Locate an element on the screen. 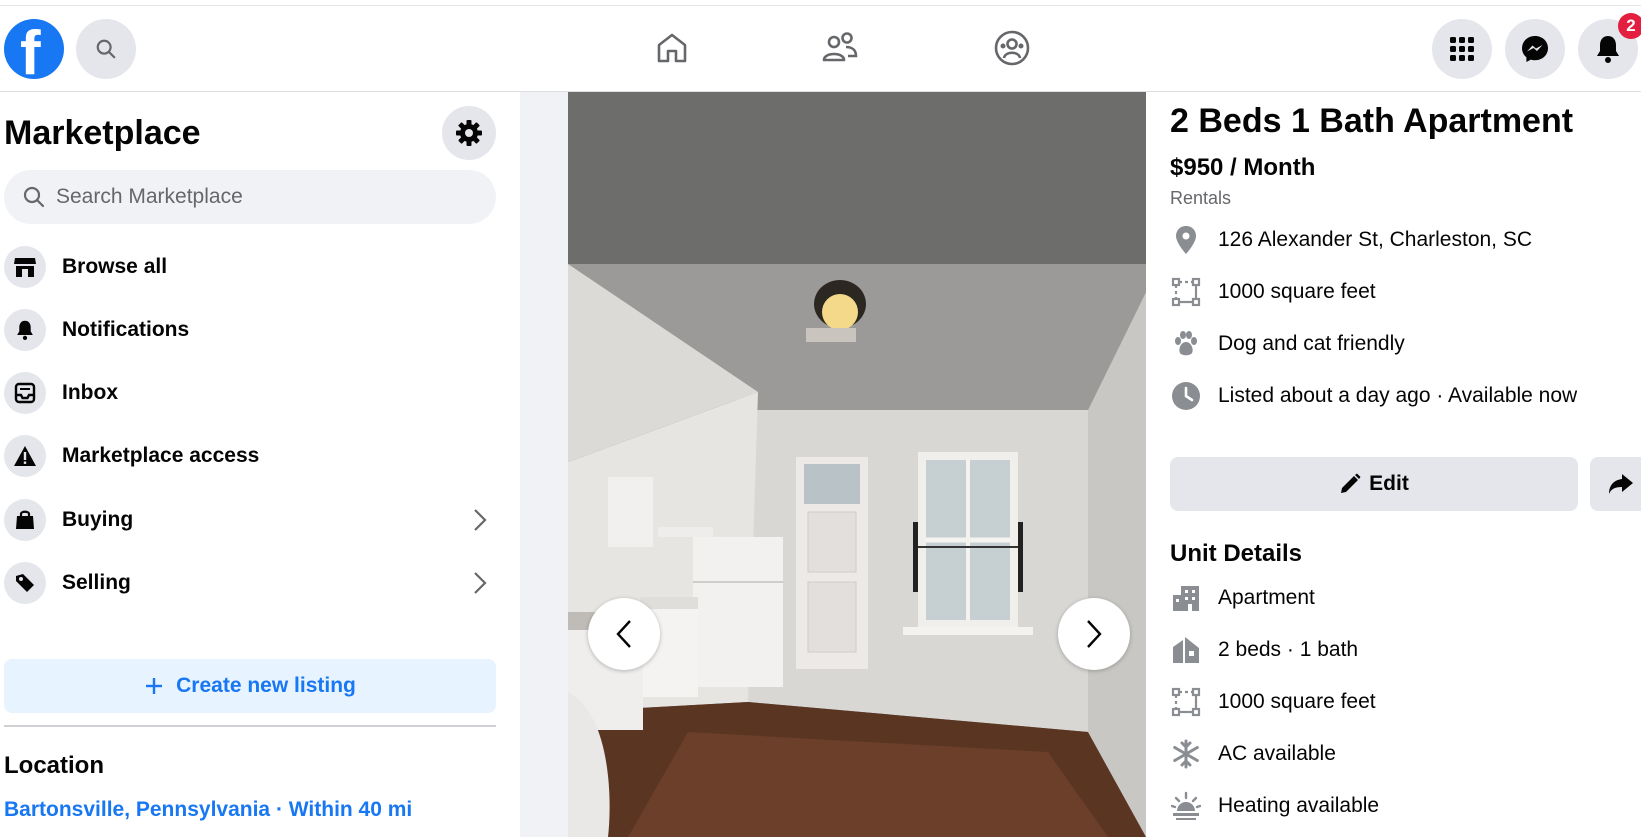 The image size is (1641, 837). top-navigation-bar: f 2 is located at coordinates (820, 49).